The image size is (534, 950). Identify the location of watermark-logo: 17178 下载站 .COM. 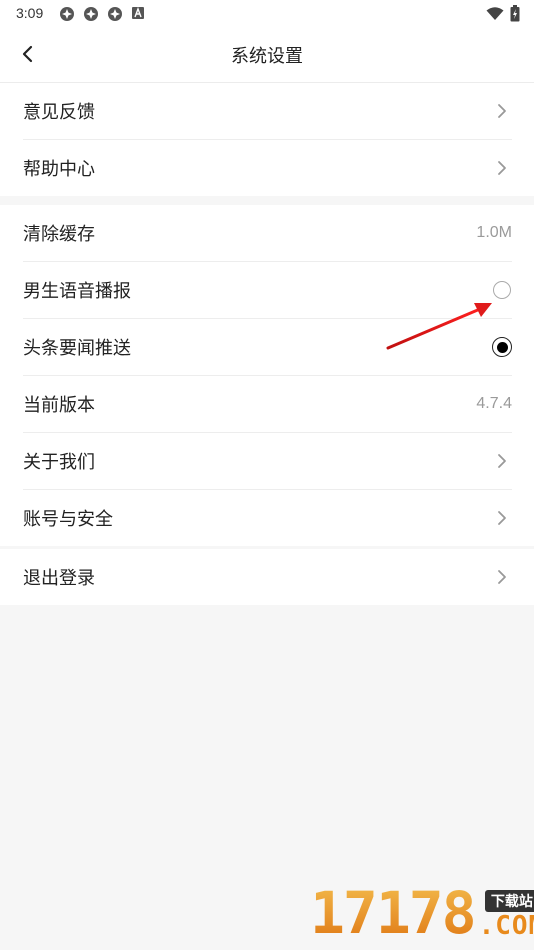
(422, 913).